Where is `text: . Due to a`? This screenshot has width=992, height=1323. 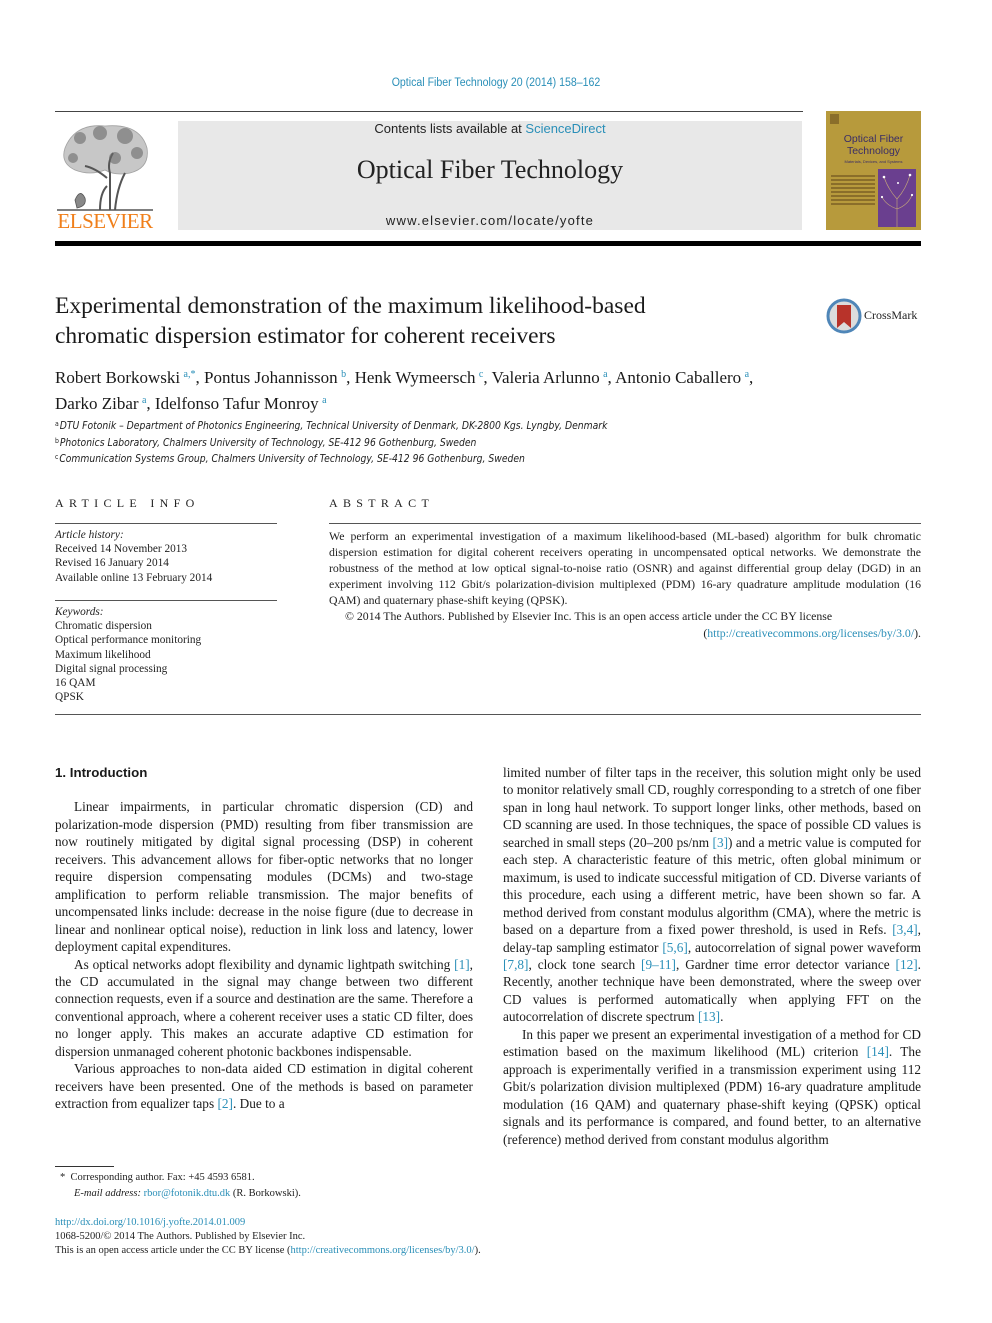 text: . Due to a is located at coordinates (258, 1104).